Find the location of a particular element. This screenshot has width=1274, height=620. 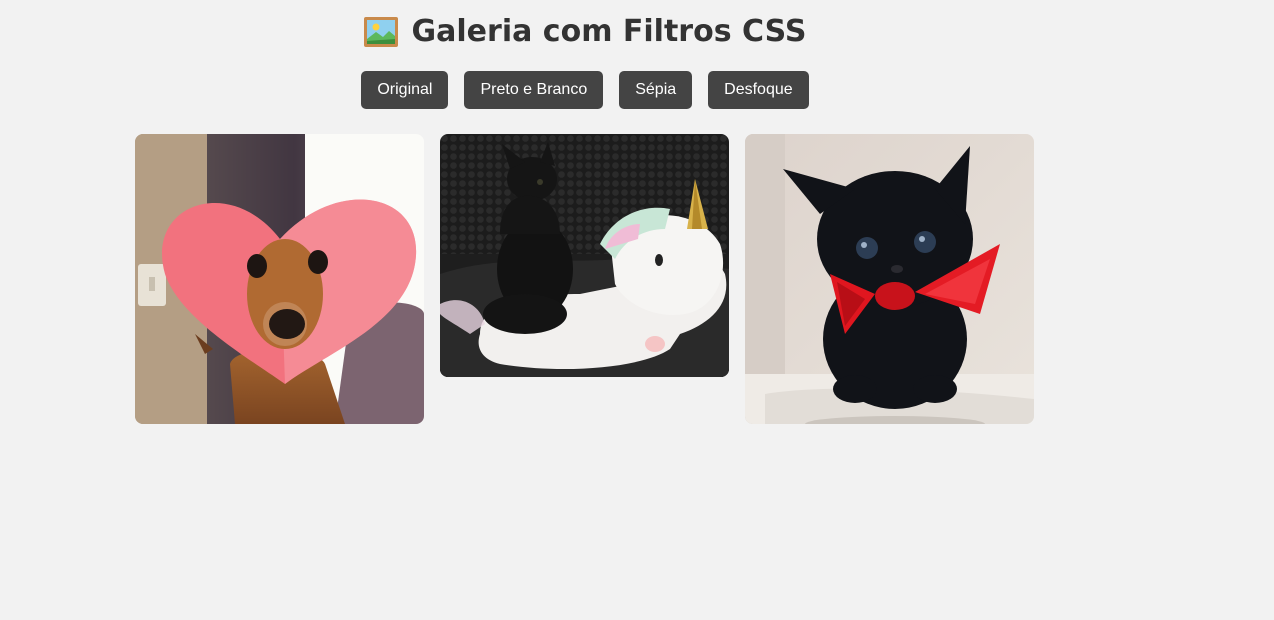

filter-grayscale-button: Preto e Branco is located at coordinates (534, 90).